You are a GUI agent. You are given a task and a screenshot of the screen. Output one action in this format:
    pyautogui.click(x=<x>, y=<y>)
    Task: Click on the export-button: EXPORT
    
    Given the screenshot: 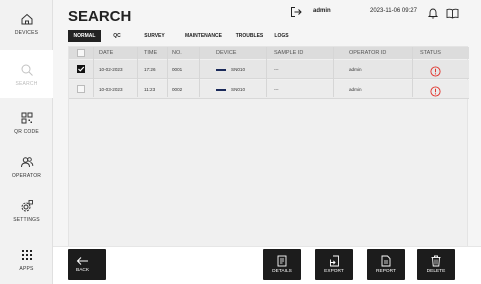 What is the action you would take?
    pyautogui.click(x=334, y=264)
    